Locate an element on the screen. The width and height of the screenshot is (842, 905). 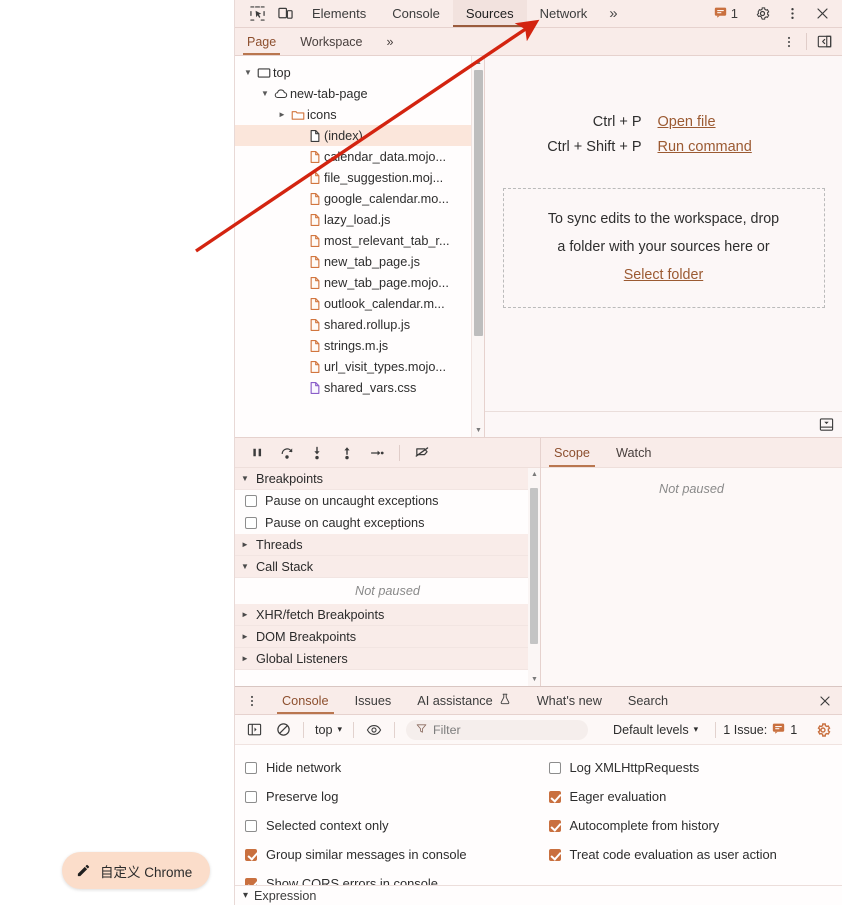
pause-on-uncaught-exceptions-checkbox is located at coordinates (251, 501).